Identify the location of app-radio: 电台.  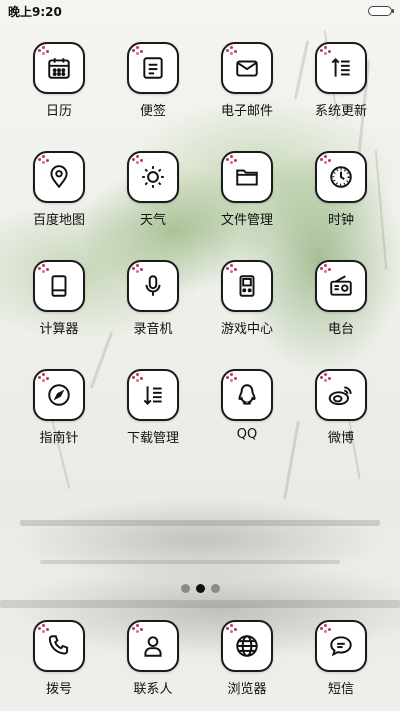
(341, 310).